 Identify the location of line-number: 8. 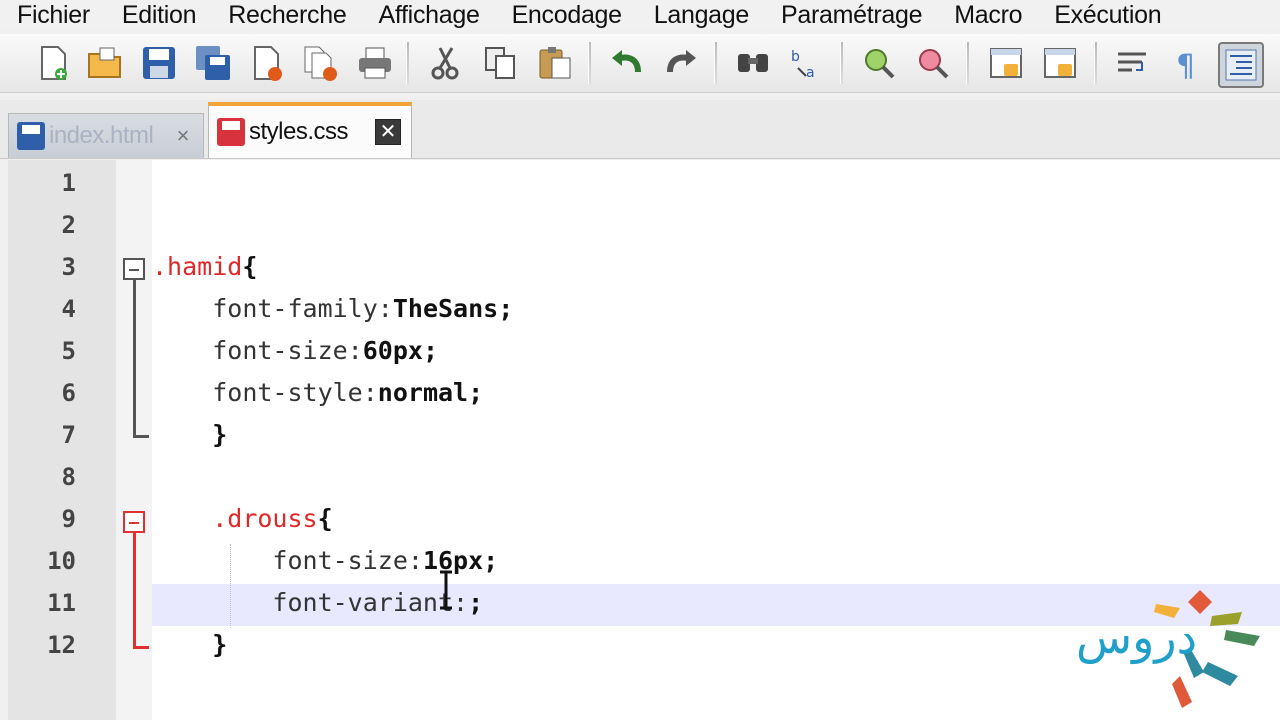
(68, 477).